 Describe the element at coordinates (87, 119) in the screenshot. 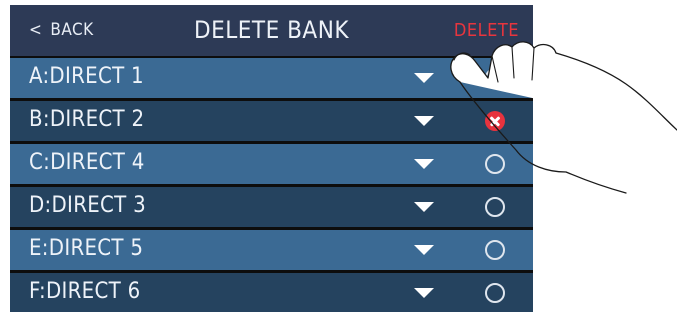

I see `bank-label: B:DIRECT 2` at that location.